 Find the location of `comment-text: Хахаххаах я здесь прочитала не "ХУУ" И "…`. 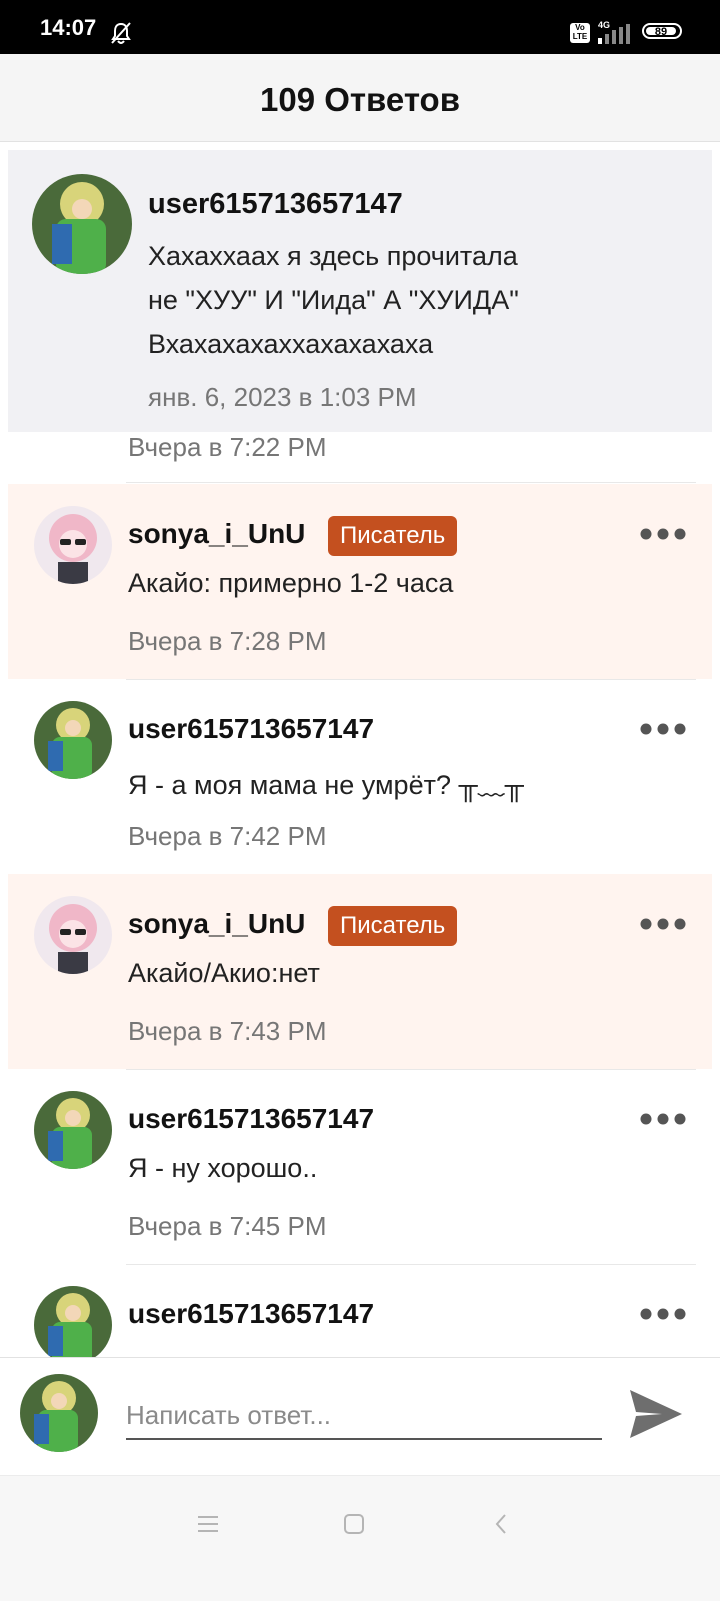

comment-text: Хахаххаах я здесь прочитала не "ХУУ" И "… is located at coordinates (408, 300).